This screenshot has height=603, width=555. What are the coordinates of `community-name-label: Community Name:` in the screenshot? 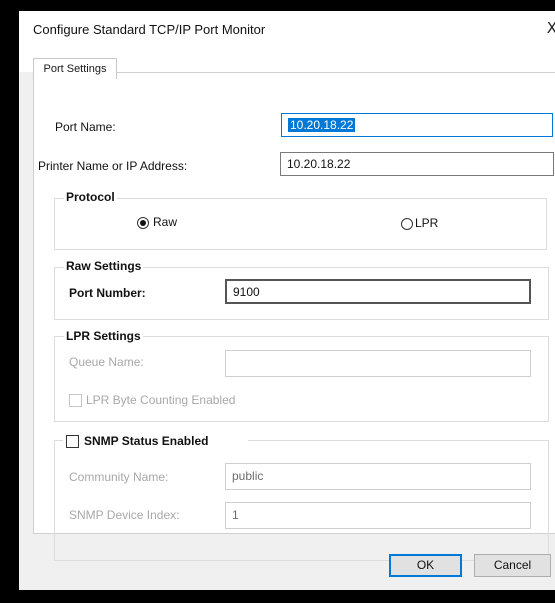 It's located at (119, 477).